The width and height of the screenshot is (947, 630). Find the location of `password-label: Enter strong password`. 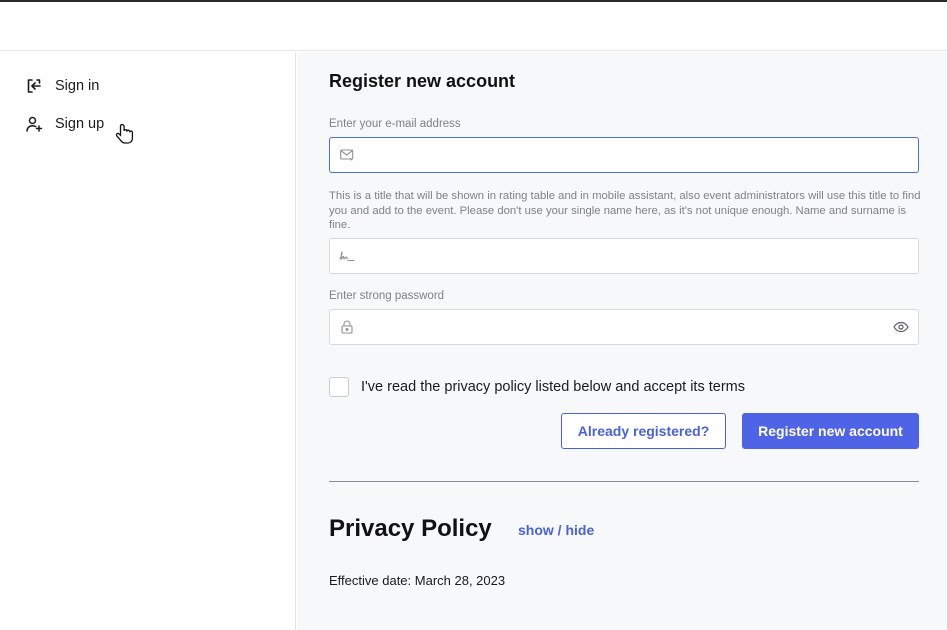

password-label: Enter strong password is located at coordinates (387, 296).